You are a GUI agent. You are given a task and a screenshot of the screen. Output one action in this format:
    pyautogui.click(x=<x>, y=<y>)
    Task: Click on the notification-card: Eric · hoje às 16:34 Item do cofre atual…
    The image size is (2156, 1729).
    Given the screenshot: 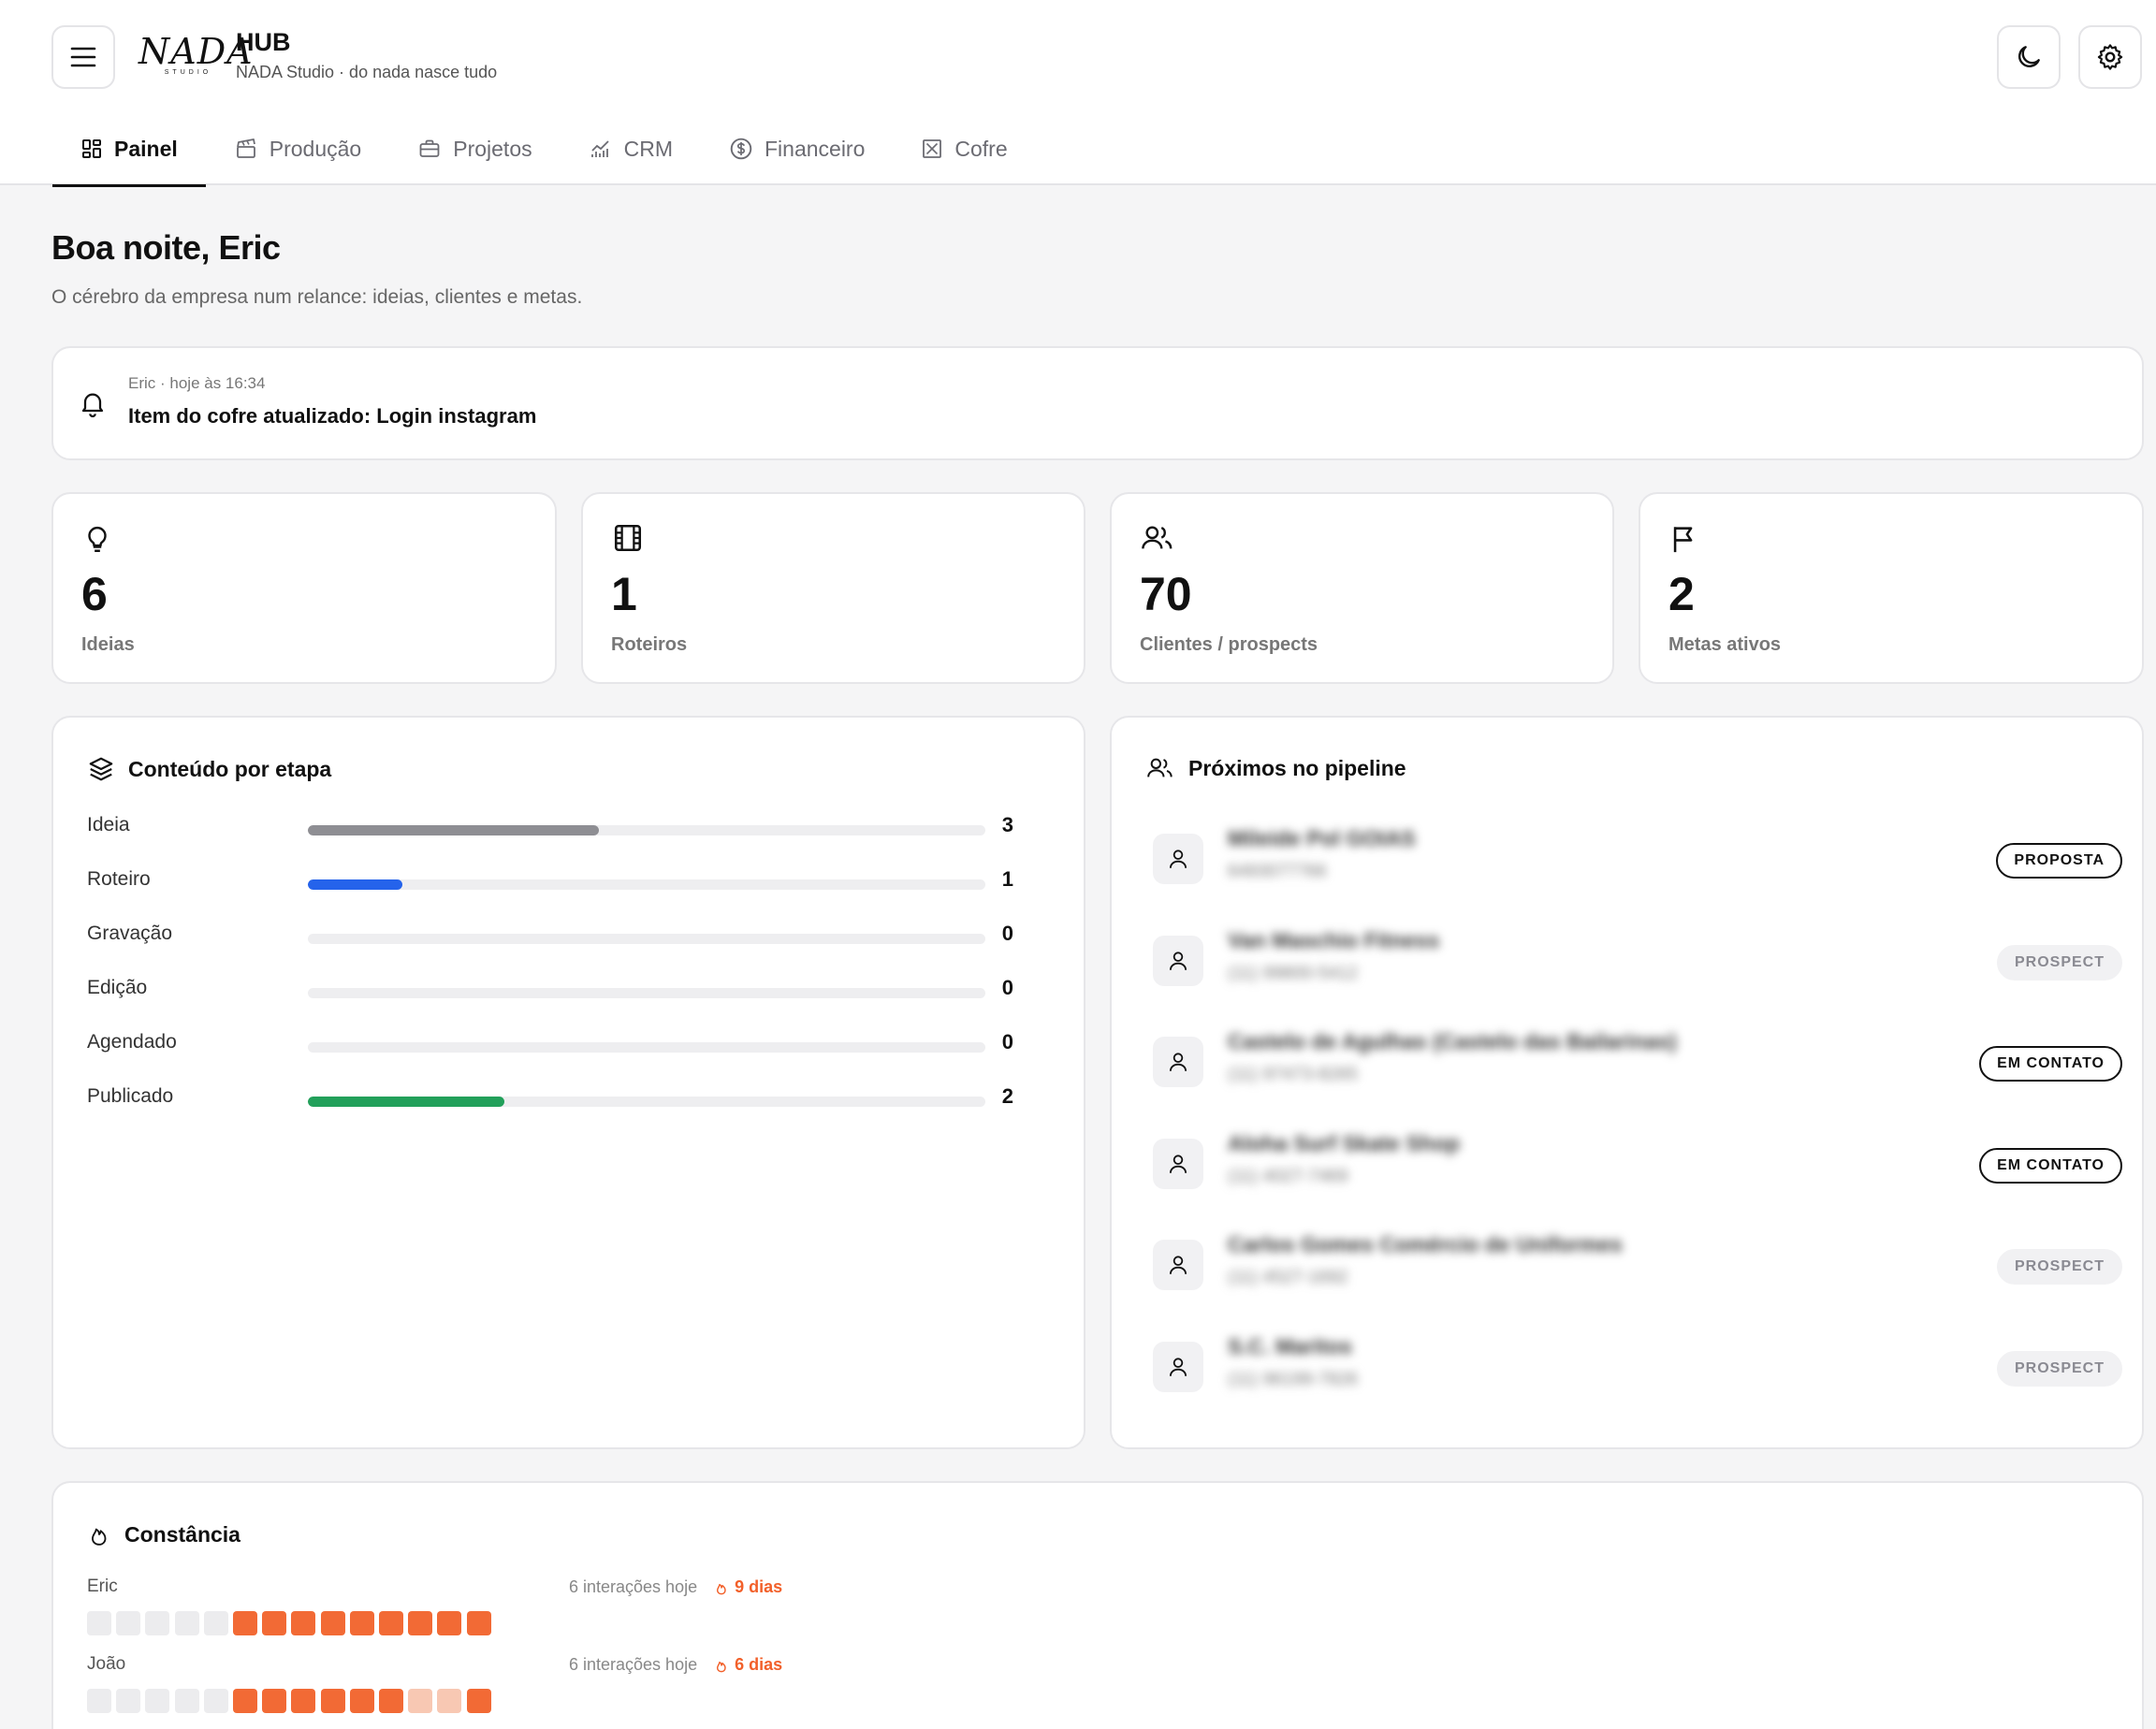 What is the action you would take?
    pyautogui.click(x=1097, y=403)
    